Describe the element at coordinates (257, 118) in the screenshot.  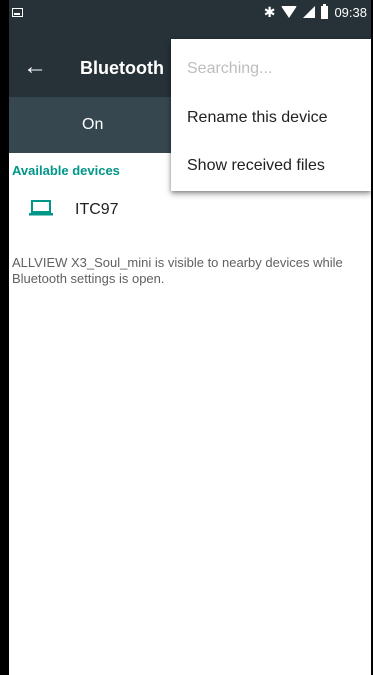
I see `menu-item-rename-device: Rename this device` at that location.